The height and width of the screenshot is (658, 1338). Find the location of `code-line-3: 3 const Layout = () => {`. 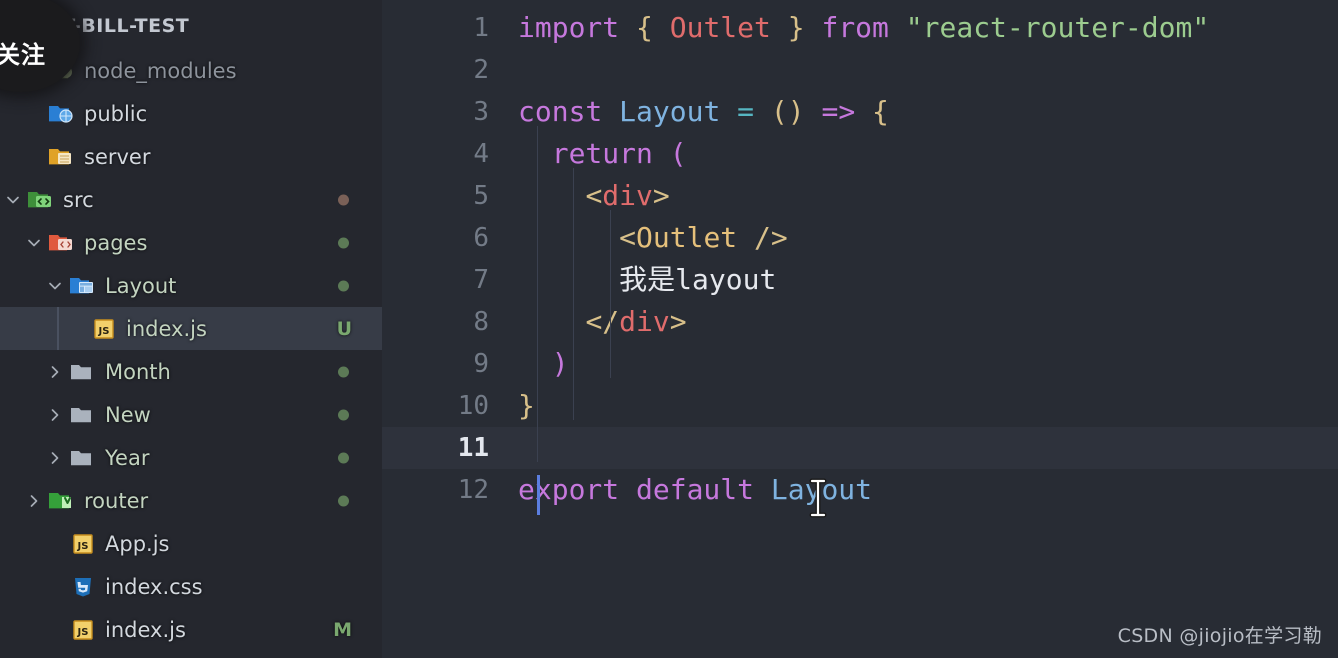

code-line-3: 3 const Layout = () => { is located at coordinates (860, 112).